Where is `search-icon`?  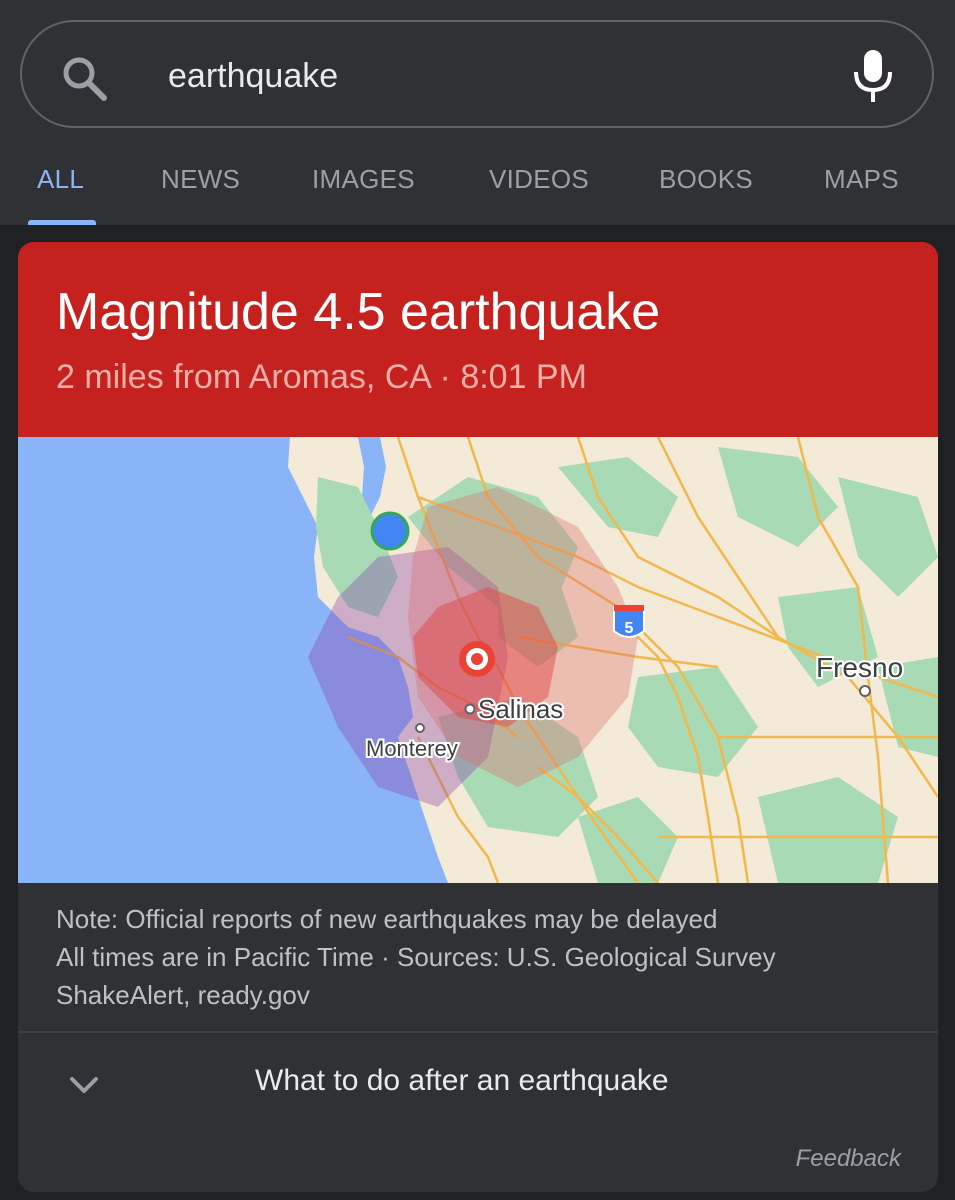 search-icon is located at coordinates (84, 78).